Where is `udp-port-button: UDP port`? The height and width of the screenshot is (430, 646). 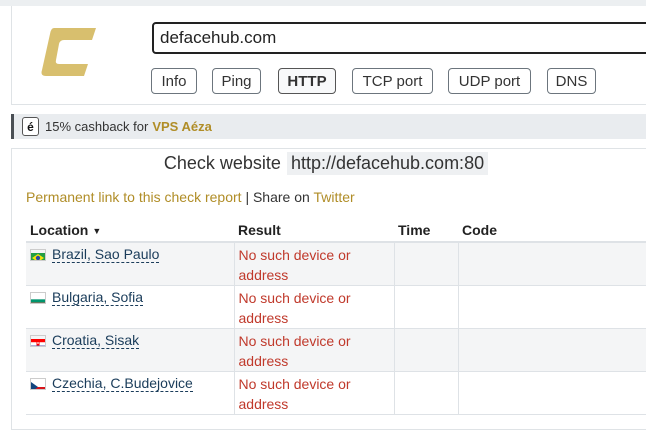
udp-port-button: UDP port is located at coordinates (489, 81).